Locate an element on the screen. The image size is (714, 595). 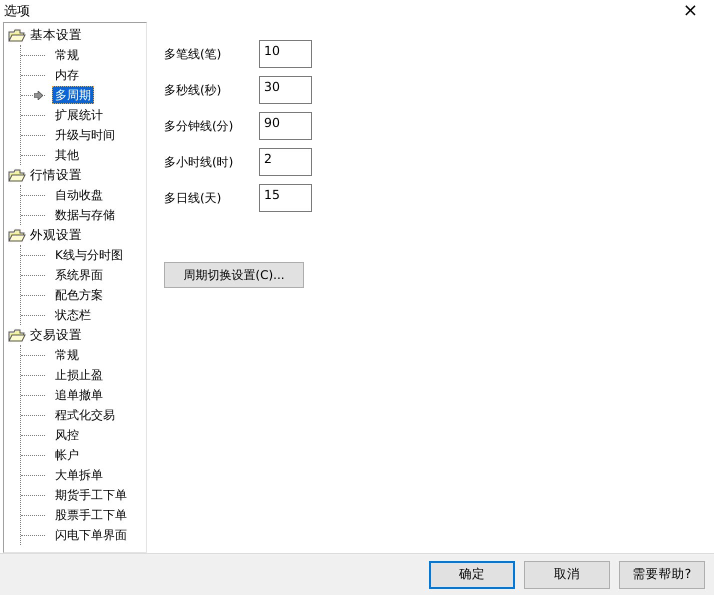
tree-item: 追单撤单 is located at coordinates (79, 395).